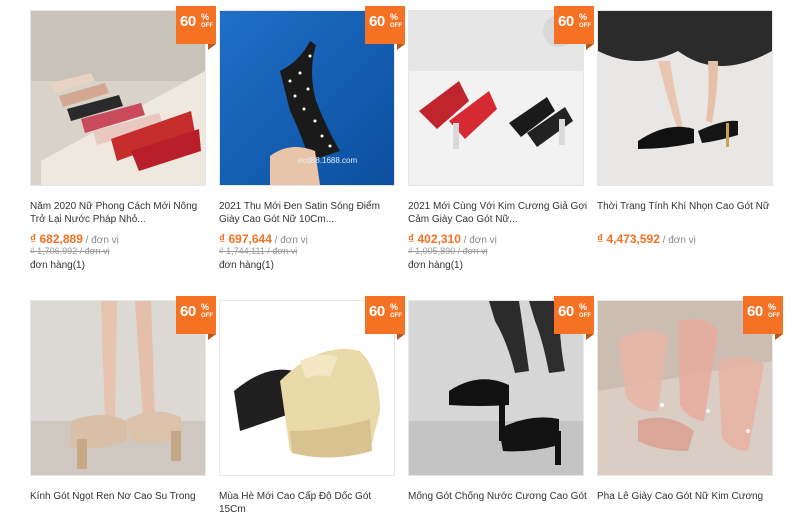 Image resolution: width=800 pixels, height=516 pixels. What do you see at coordinates (327, 160) in the screenshot?
I see `watermark-text: ecd88.1688.com` at bounding box center [327, 160].